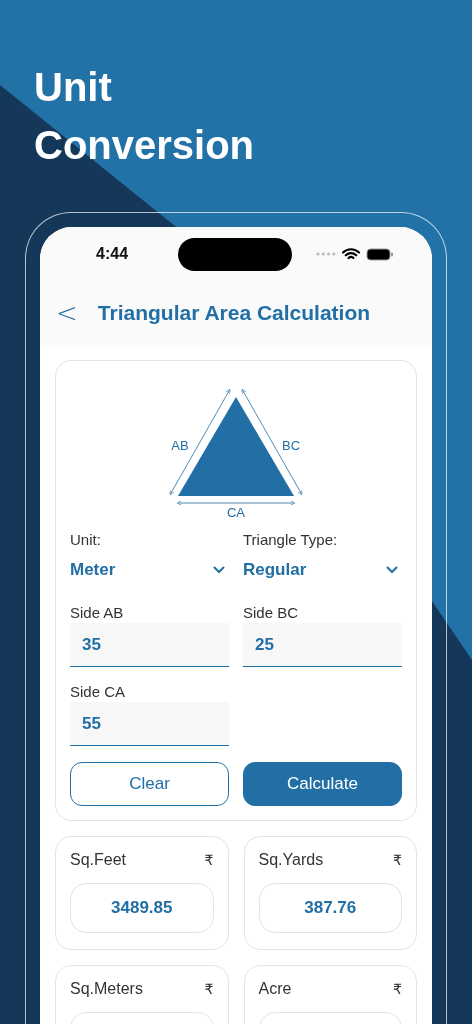 Image resolution: width=472 pixels, height=1024 pixels. Describe the element at coordinates (322, 570) in the screenshot. I see `dropdown: Regular` at that location.